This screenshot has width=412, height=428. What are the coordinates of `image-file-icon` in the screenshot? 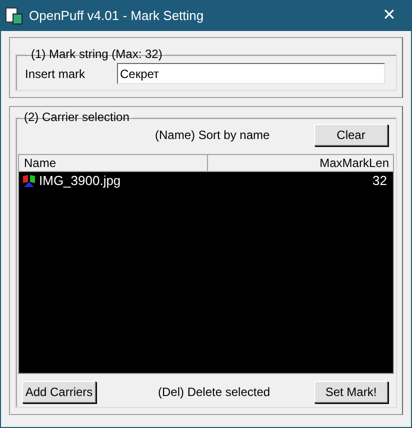 It's located at (29, 181).